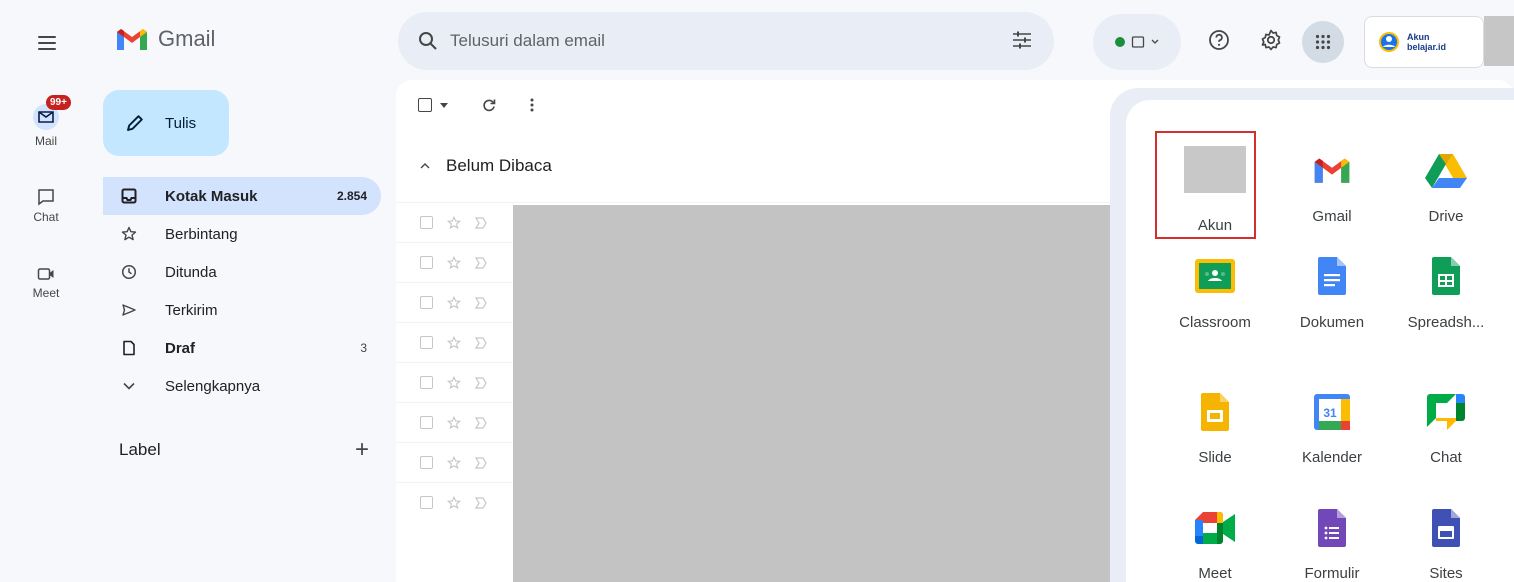  I want to click on sites-icon, so click(1446, 527).